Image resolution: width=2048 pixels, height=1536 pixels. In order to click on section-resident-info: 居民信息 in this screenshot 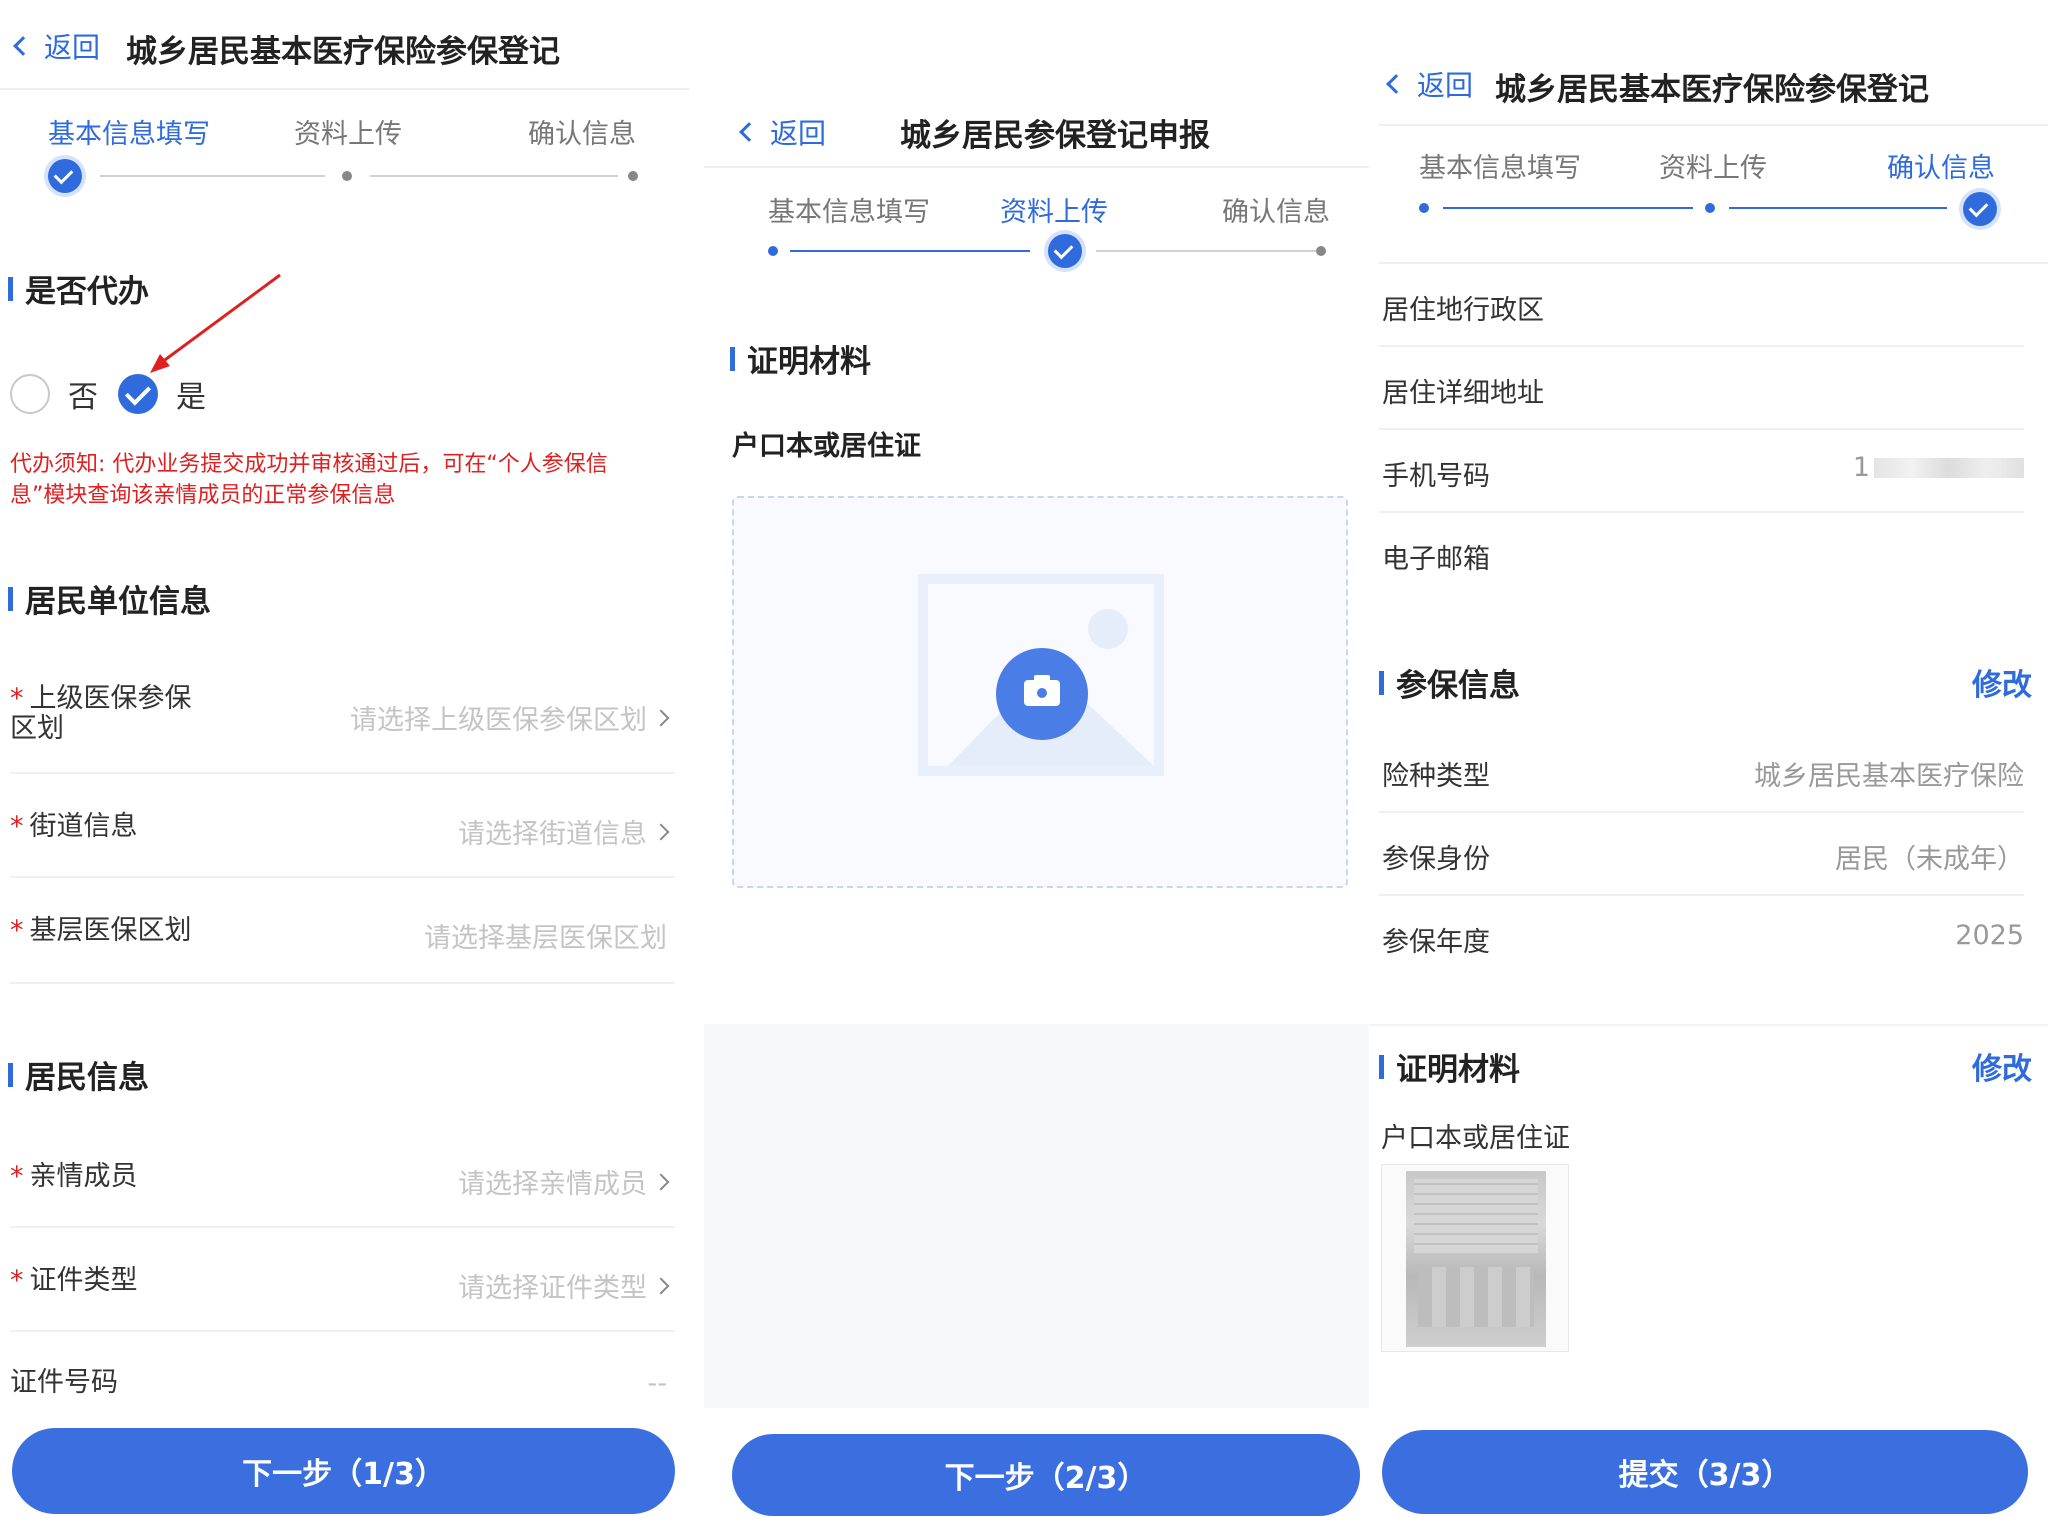, I will do `click(78, 1074)`.